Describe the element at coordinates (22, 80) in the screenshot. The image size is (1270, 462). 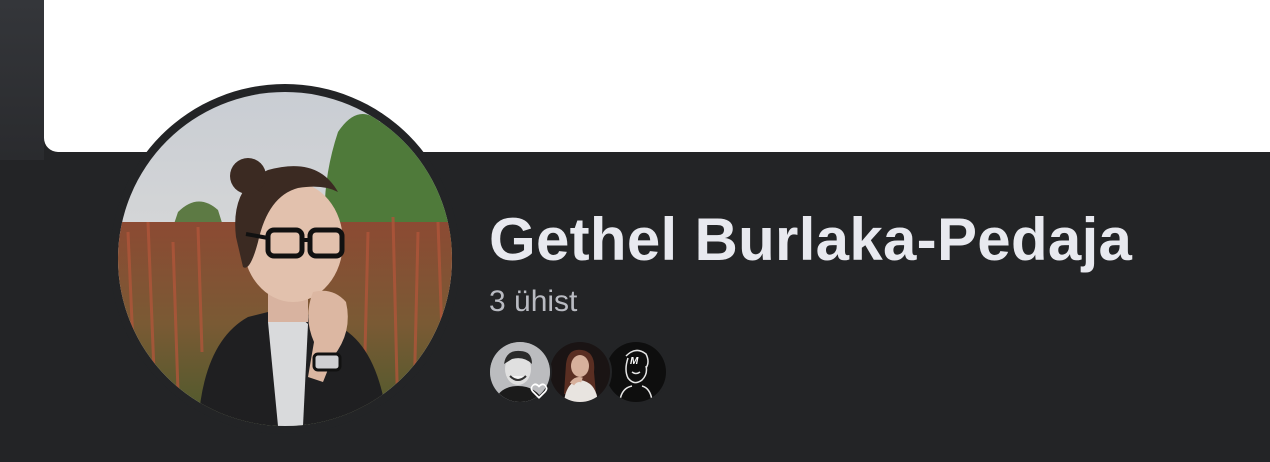
I see `left-edge-shade` at that location.